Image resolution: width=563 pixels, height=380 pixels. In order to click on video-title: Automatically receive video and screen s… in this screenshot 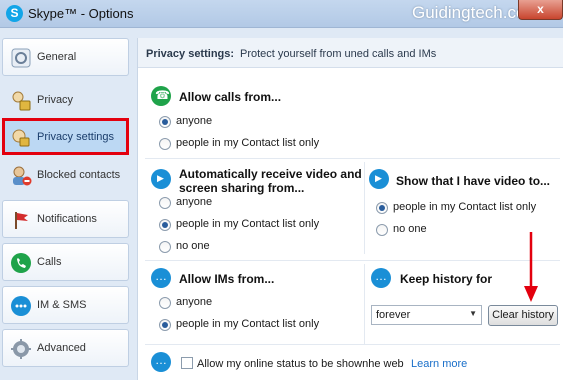, I will do `click(270, 181)`.